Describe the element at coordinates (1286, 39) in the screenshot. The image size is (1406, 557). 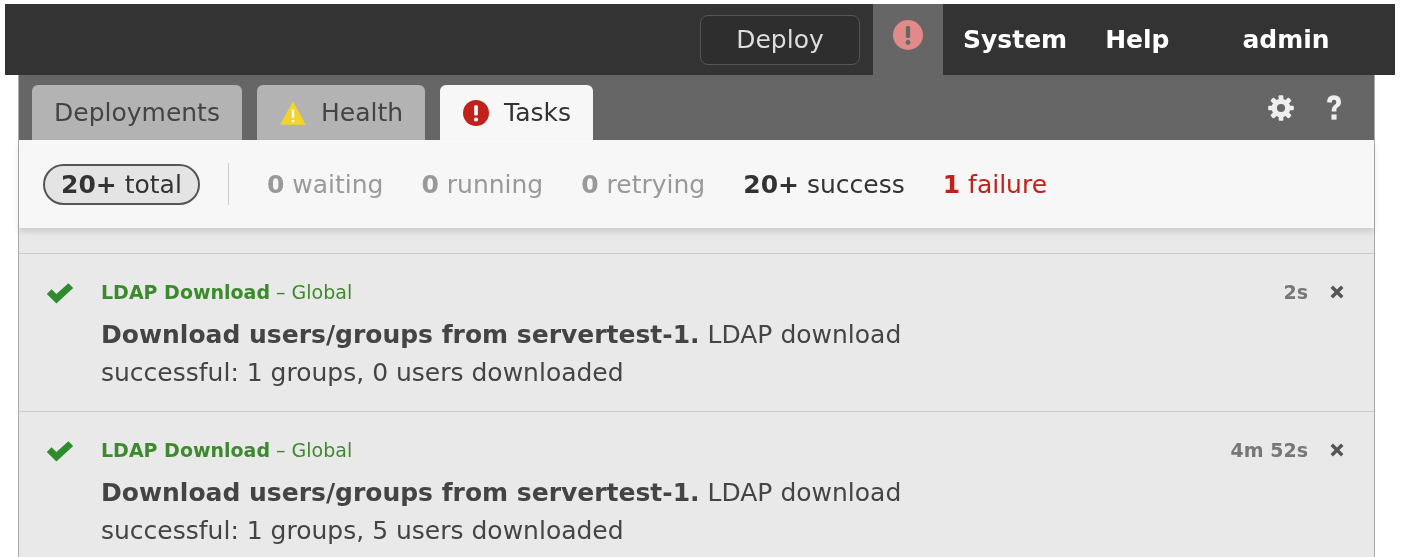
I see `nav-link: admin` at that location.